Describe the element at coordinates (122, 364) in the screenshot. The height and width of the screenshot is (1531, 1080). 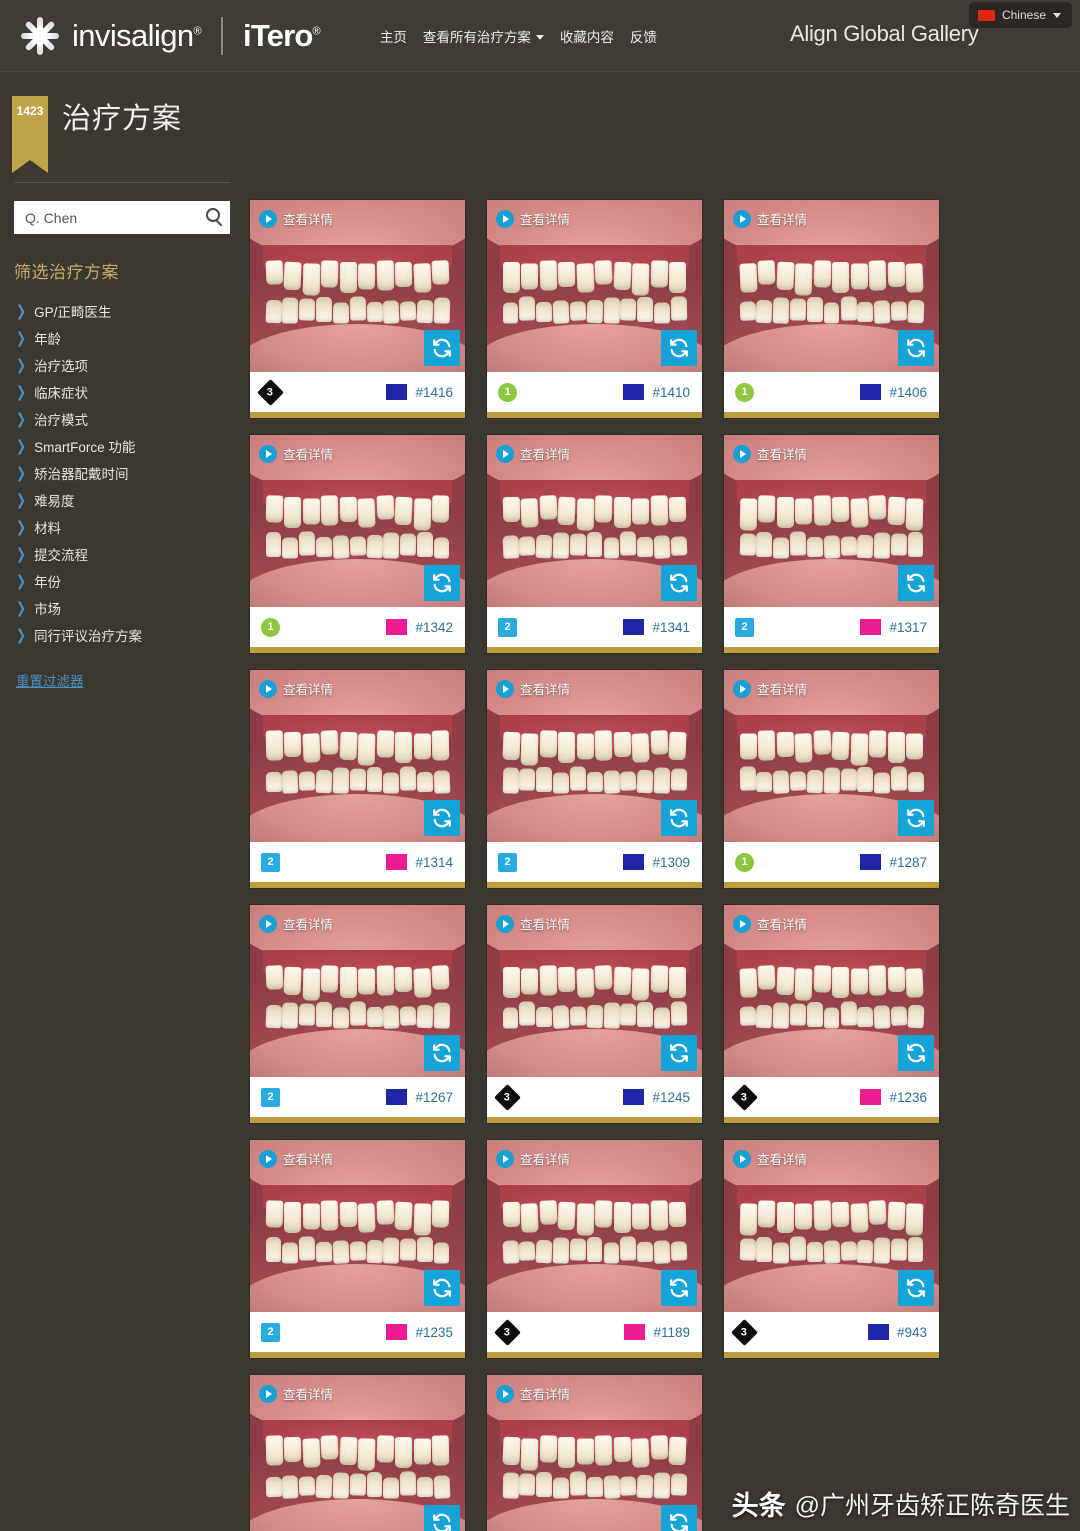
I see `filter-item-treatment-options: ❯ 治疗选项` at that location.